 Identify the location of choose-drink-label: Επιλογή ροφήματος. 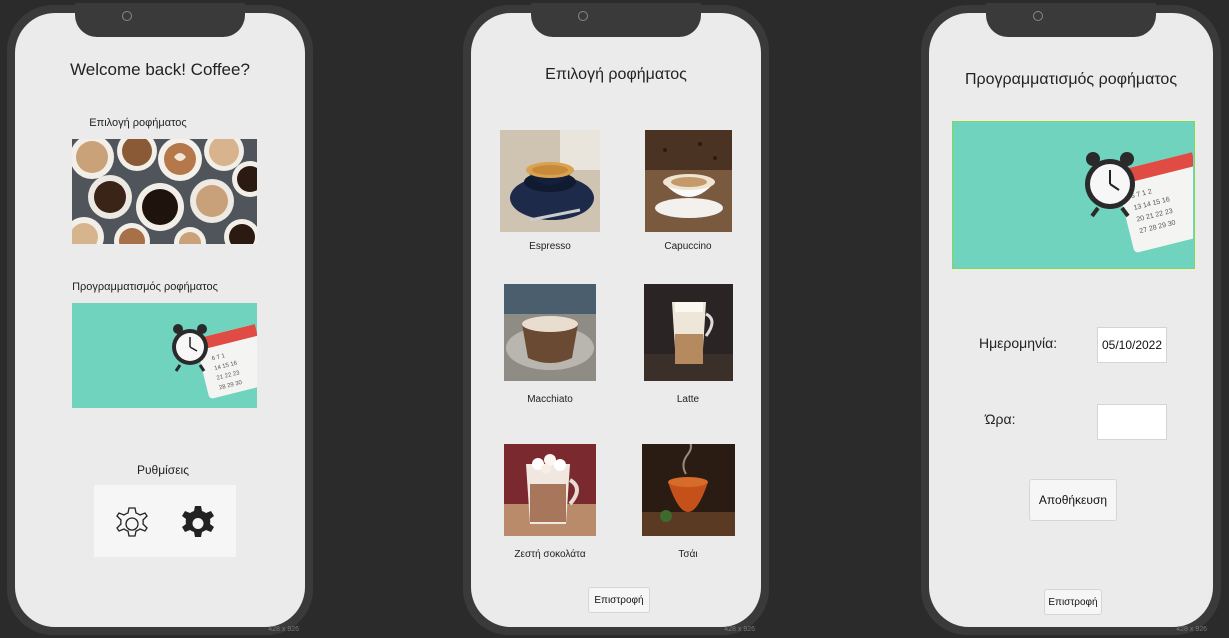
(138, 123).